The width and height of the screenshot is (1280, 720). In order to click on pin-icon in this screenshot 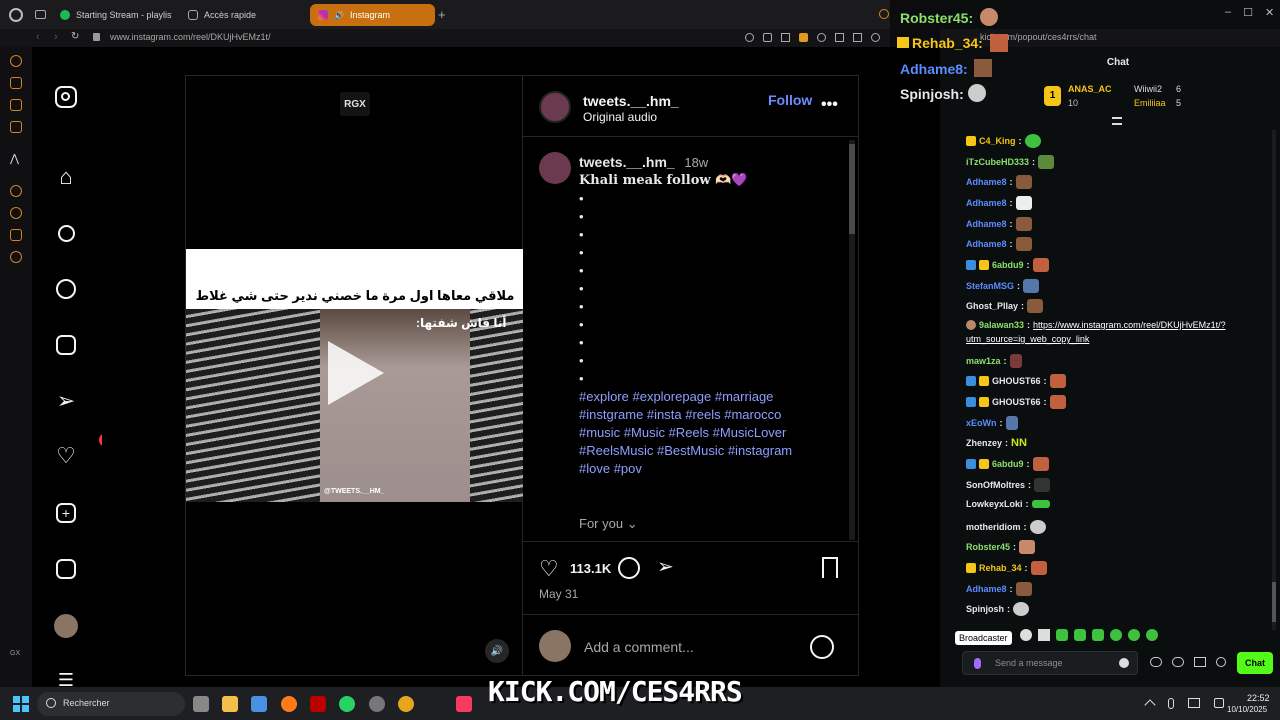, I will do `click(767, 37)`.